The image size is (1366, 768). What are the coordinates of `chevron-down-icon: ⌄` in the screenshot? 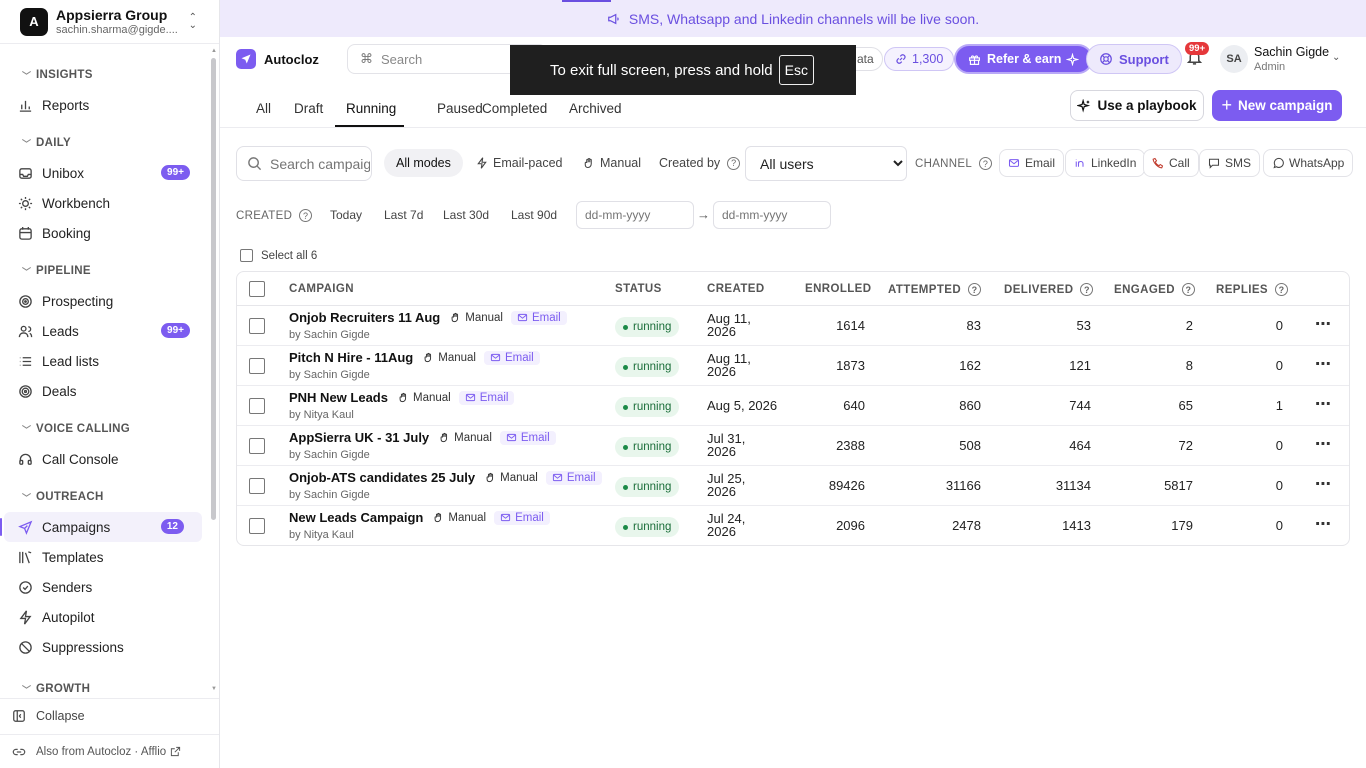 It's located at (1336, 57).